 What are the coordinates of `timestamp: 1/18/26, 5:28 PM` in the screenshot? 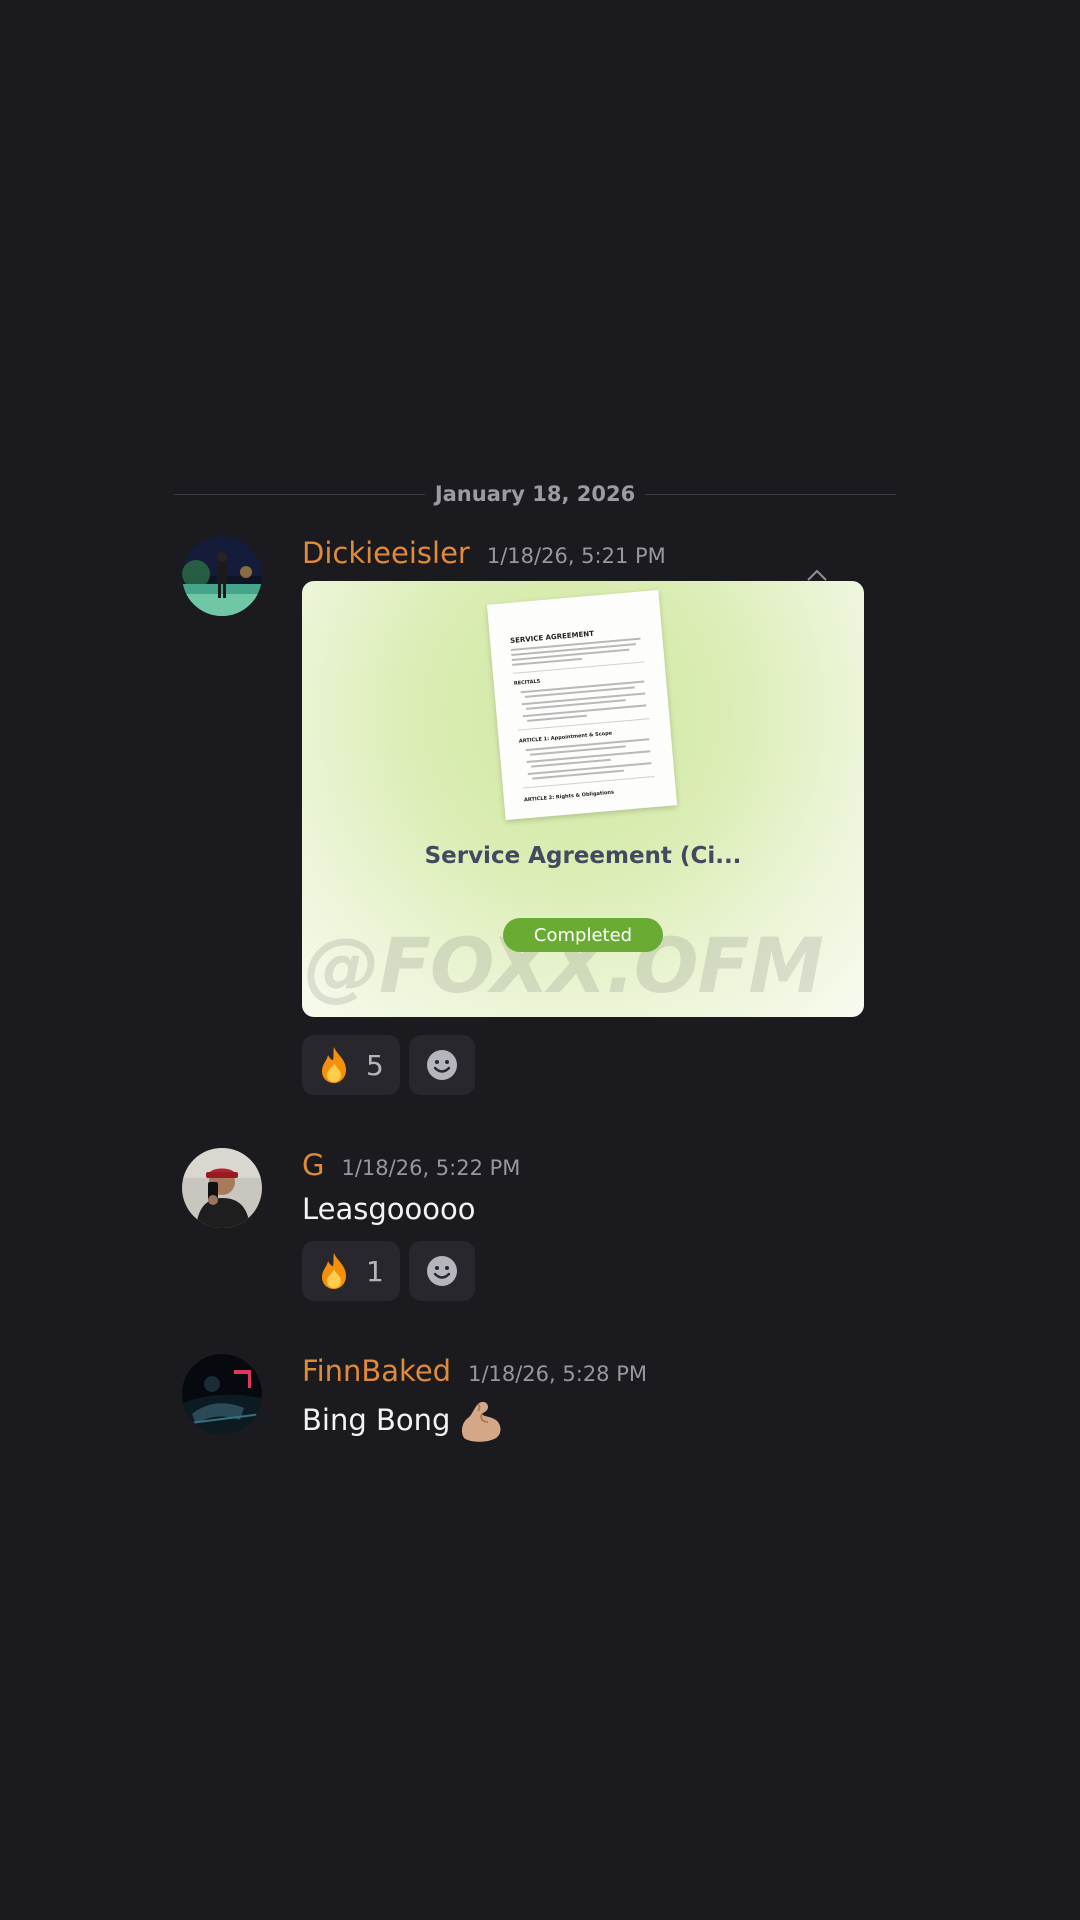 It's located at (557, 1374).